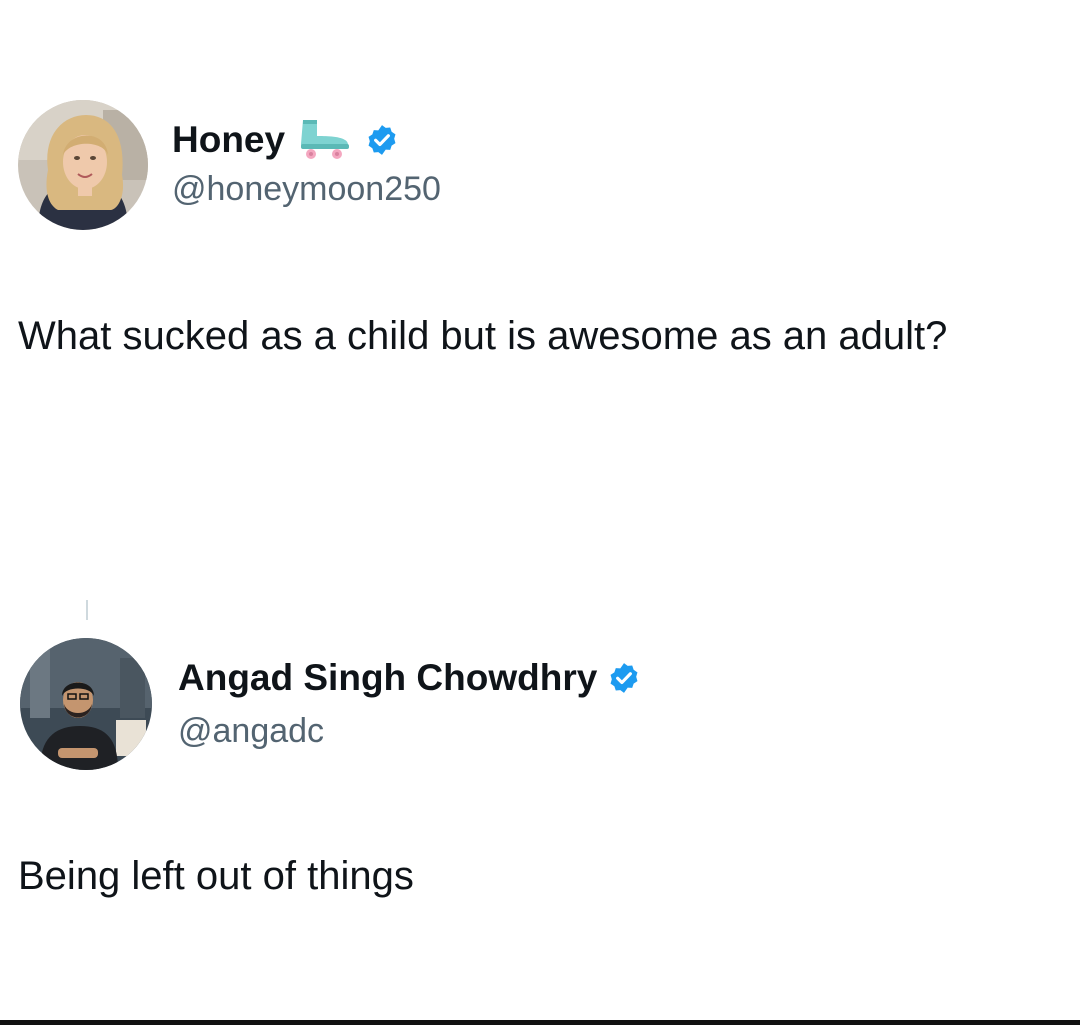  Describe the element at coordinates (251, 731) in the screenshot. I see `handle-angad: @angadc` at that location.